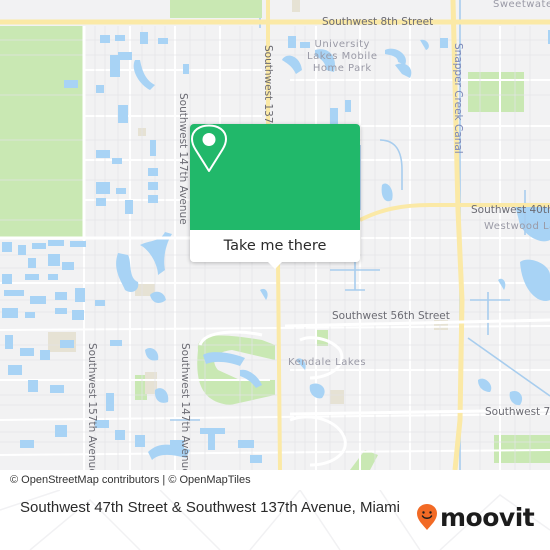  Describe the element at coordinates (183, 159) in the screenshot. I see `label-sw-147th-avenue-north: Southwest 147th Avenue` at that location.